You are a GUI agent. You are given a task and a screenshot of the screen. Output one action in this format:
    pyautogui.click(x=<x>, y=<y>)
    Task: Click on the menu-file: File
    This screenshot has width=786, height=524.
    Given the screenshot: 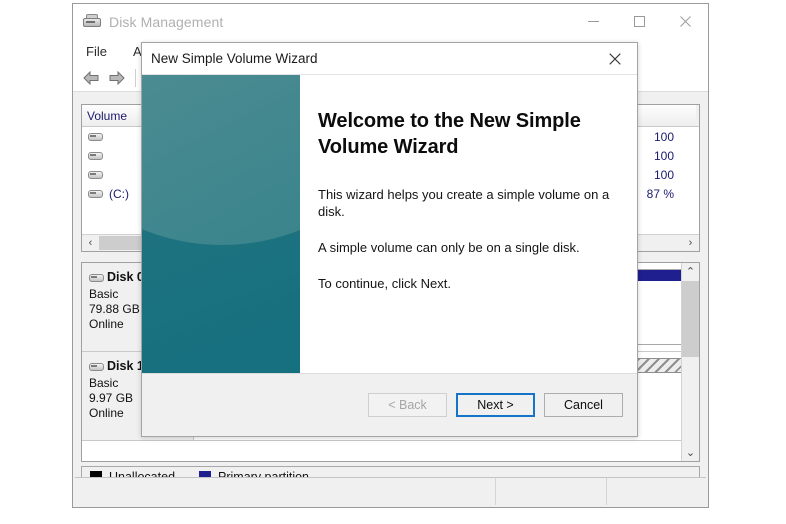 What is the action you would take?
    pyautogui.click(x=96, y=51)
    